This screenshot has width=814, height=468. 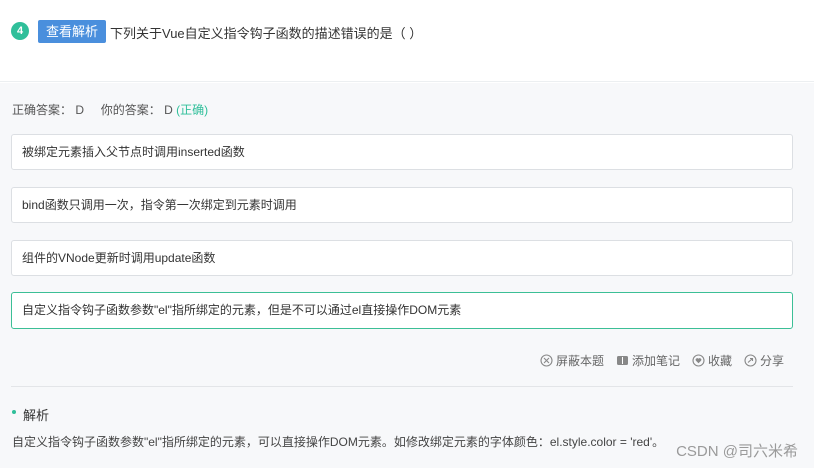 What do you see at coordinates (80, 110) in the screenshot?
I see `correct-answer-value: D` at bounding box center [80, 110].